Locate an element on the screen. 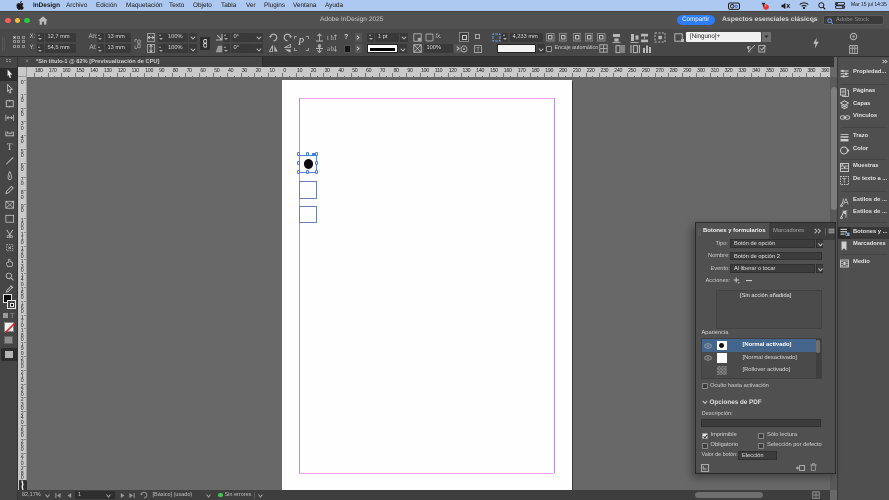 Image resolution: width=889 pixels, height=500 pixels. svg-text: h is located at coordinates (333, 38).